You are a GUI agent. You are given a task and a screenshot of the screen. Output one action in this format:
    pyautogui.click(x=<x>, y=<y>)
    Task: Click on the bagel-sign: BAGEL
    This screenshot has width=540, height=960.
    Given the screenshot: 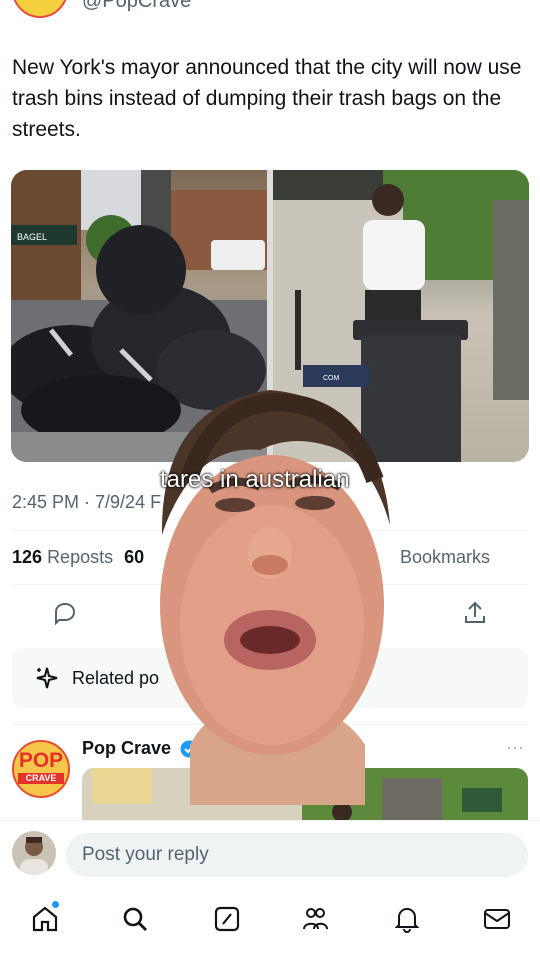 What is the action you would take?
    pyautogui.click(x=32, y=237)
    